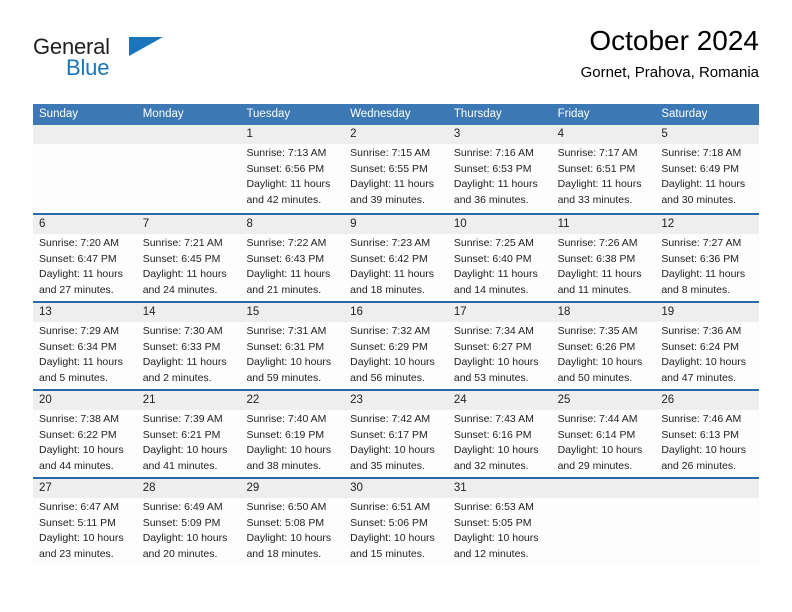  What do you see at coordinates (98, 60) in the screenshot?
I see `brand-logo: General Blue` at bounding box center [98, 60].